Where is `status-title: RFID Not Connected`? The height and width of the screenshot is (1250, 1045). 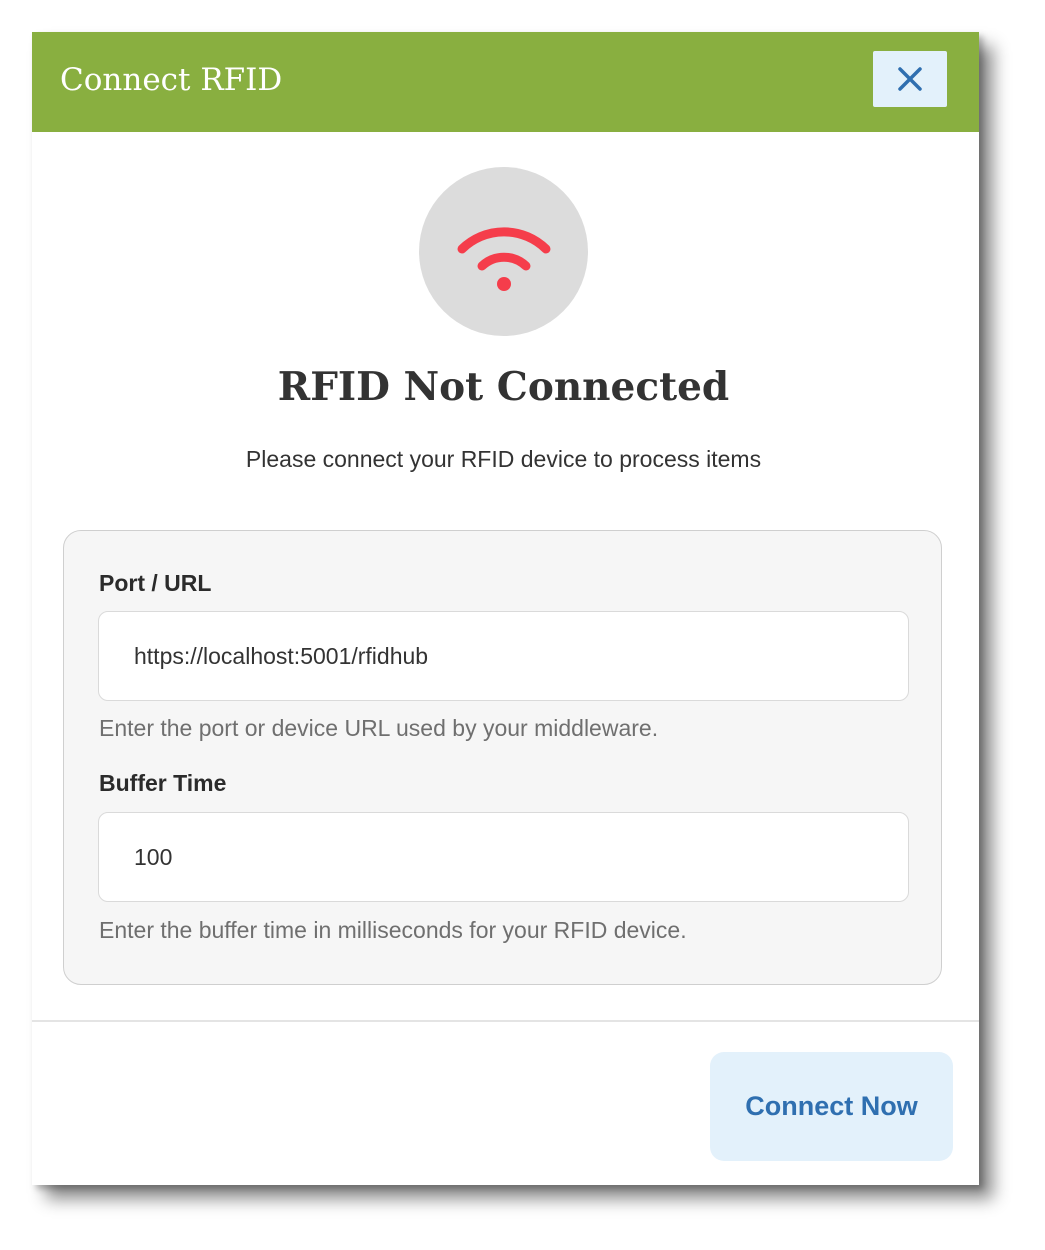 status-title: RFID Not Connected is located at coordinates (503, 387).